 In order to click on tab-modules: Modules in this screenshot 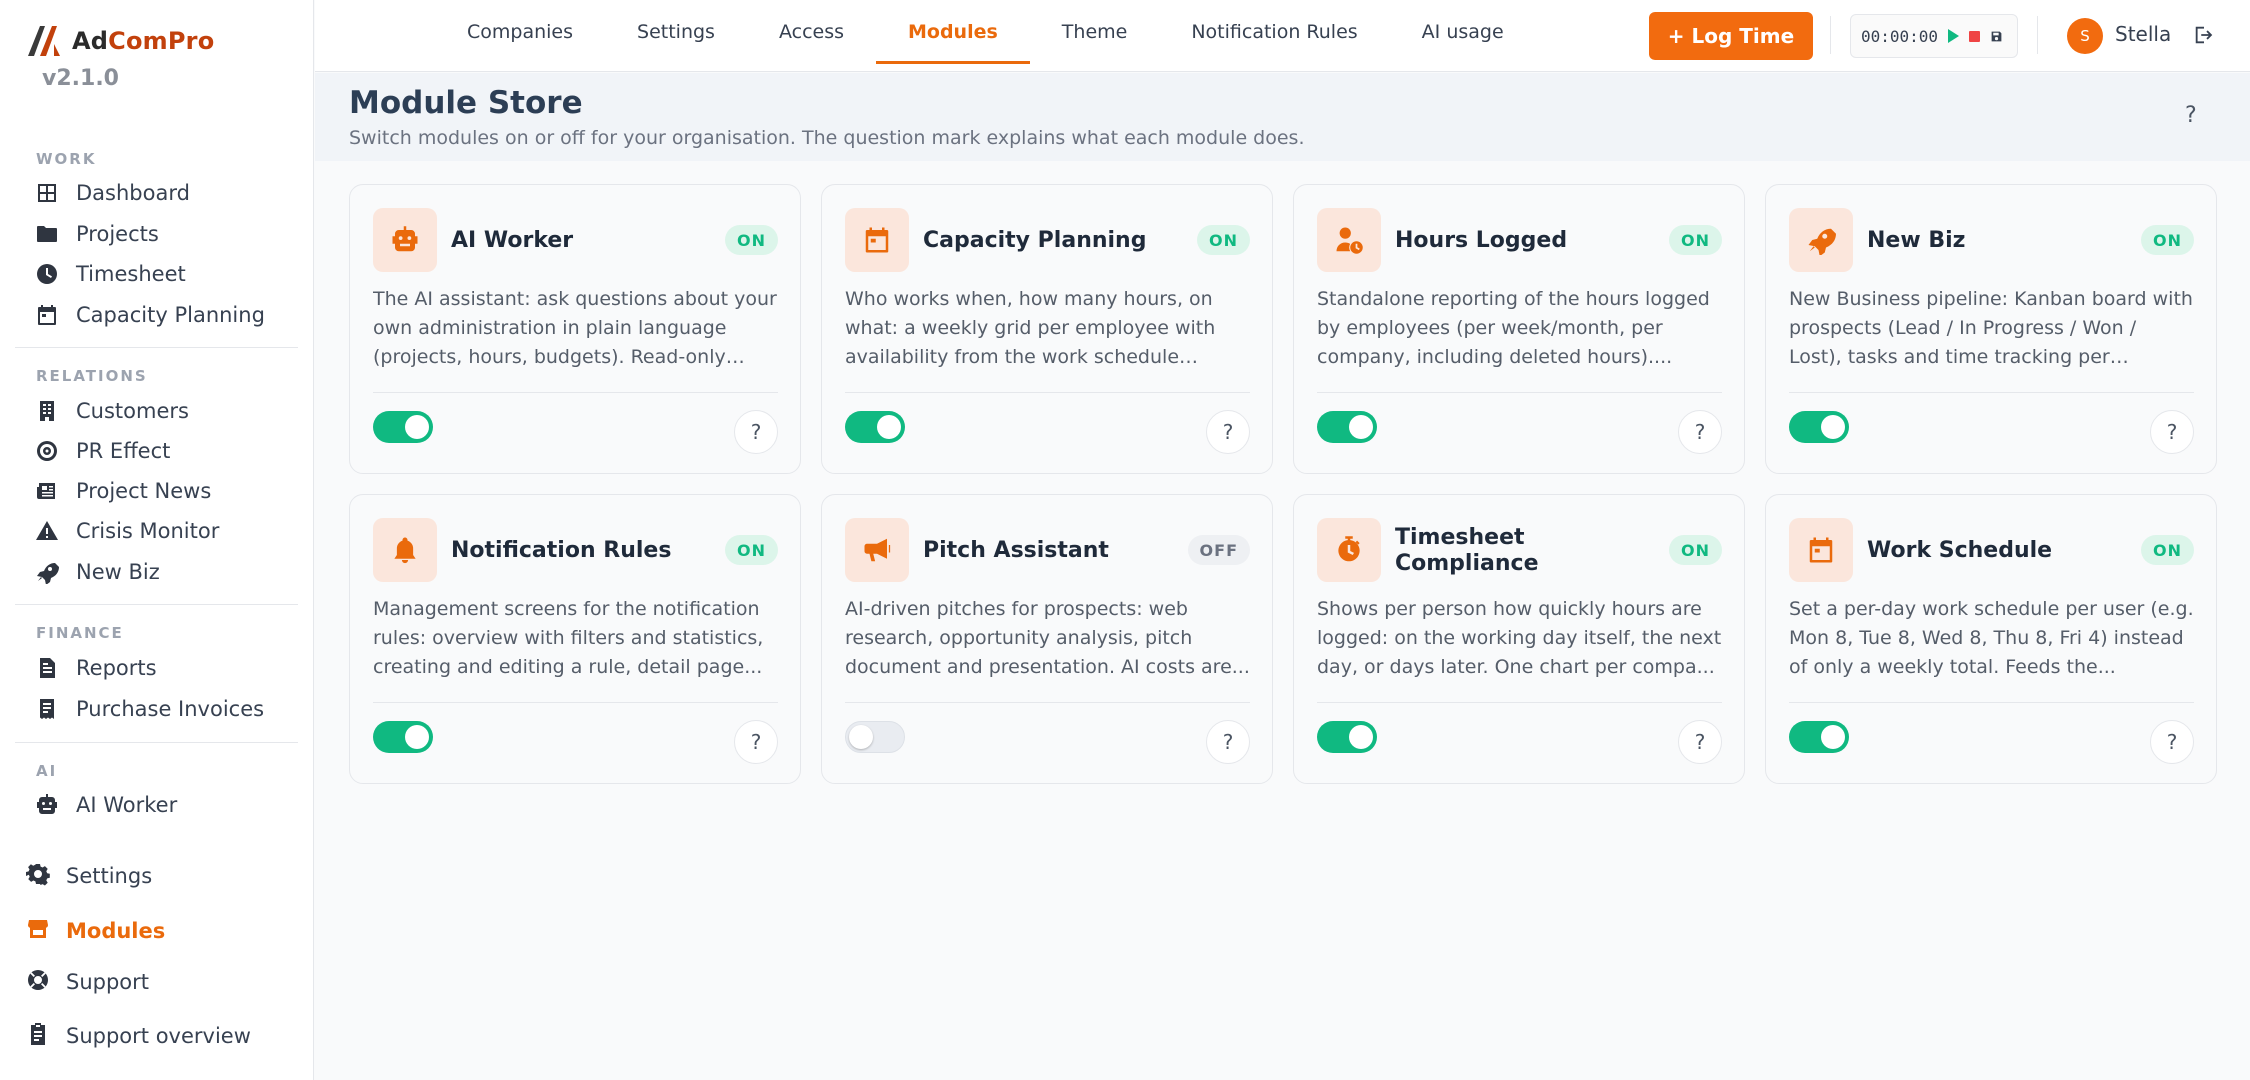, I will do `click(953, 32)`.